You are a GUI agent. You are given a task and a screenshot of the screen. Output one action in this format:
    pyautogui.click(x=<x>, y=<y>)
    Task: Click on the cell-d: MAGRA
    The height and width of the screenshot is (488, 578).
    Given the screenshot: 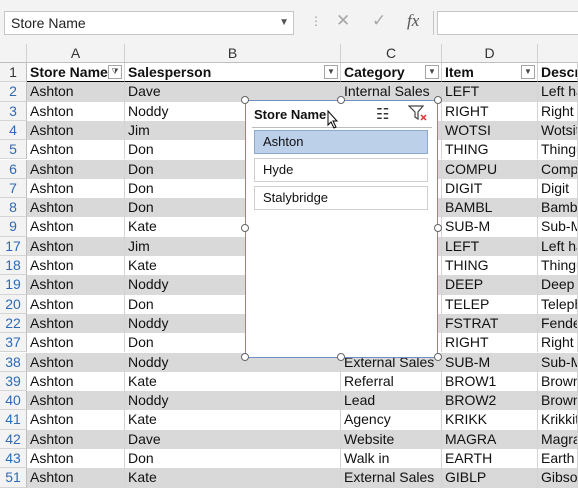 What is the action you would take?
    pyautogui.click(x=490, y=439)
    